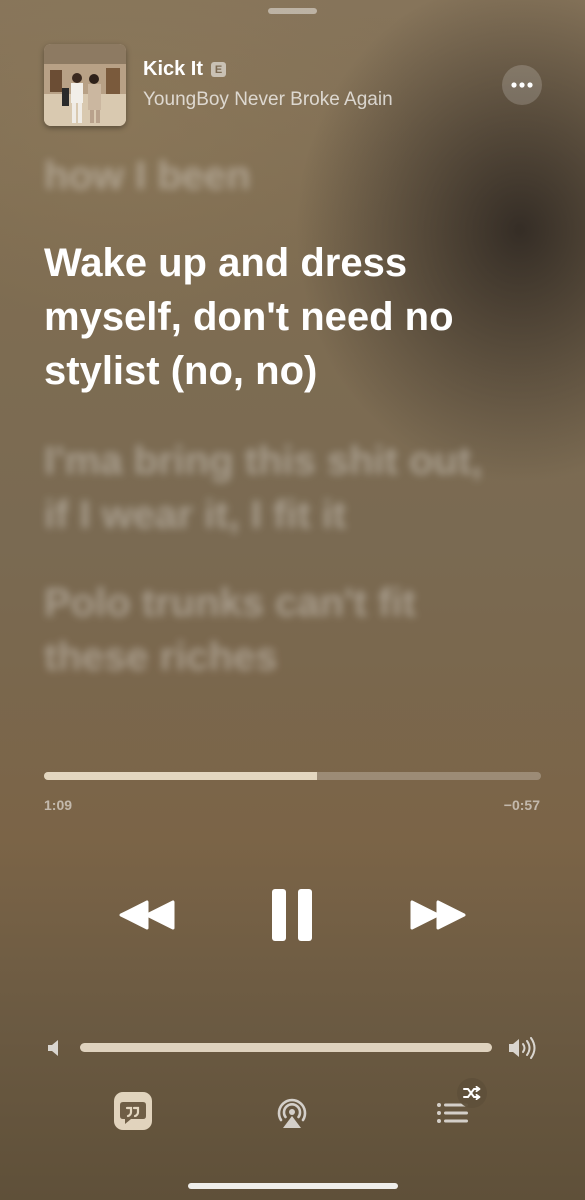  I want to click on lyrics-quote-icon, so click(133, 1111).